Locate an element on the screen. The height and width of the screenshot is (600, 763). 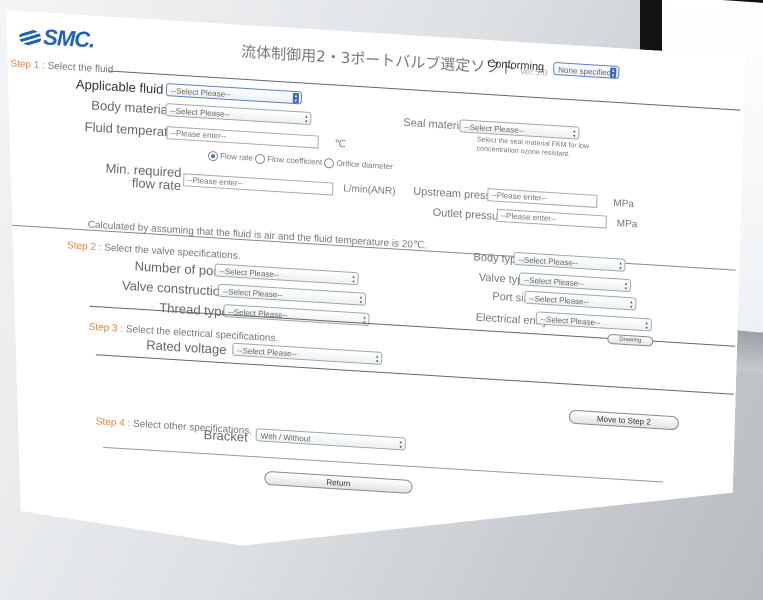
smc-logo: SMC. is located at coordinates (57, 38).